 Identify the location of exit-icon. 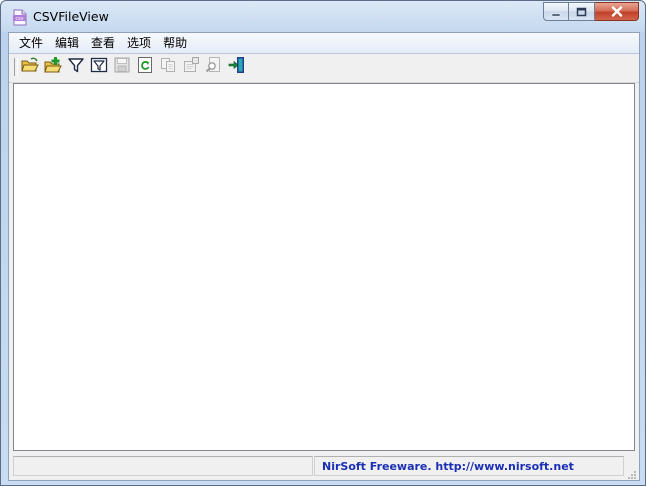
(237, 67).